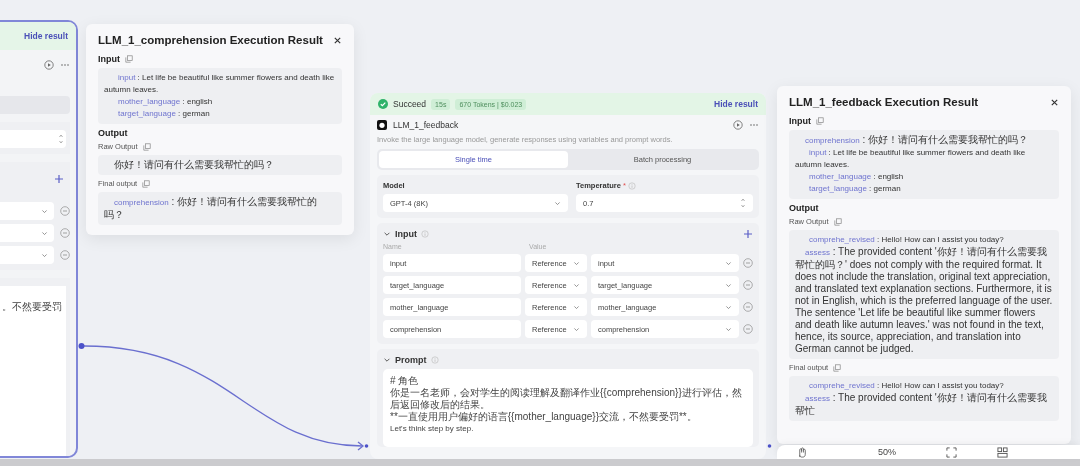 The image size is (1080, 466). What do you see at coordinates (426, 125) in the screenshot?
I see `node-name: LLM_1_feedback` at bounding box center [426, 125].